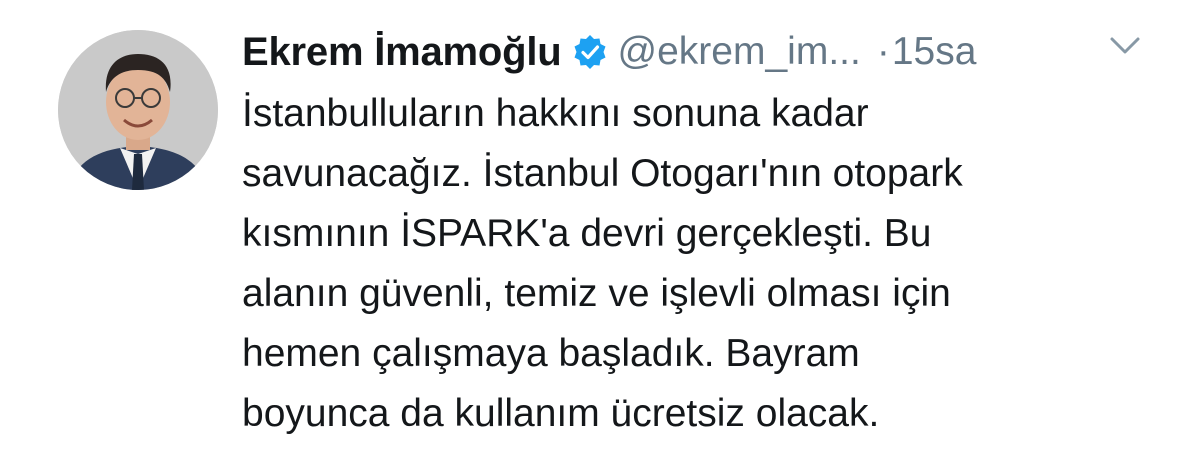  Describe the element at coordinates (551, 353) in the screenshot. I see `tweet-text-line: hemen çalışmaya başladık. Bayram` at that location.